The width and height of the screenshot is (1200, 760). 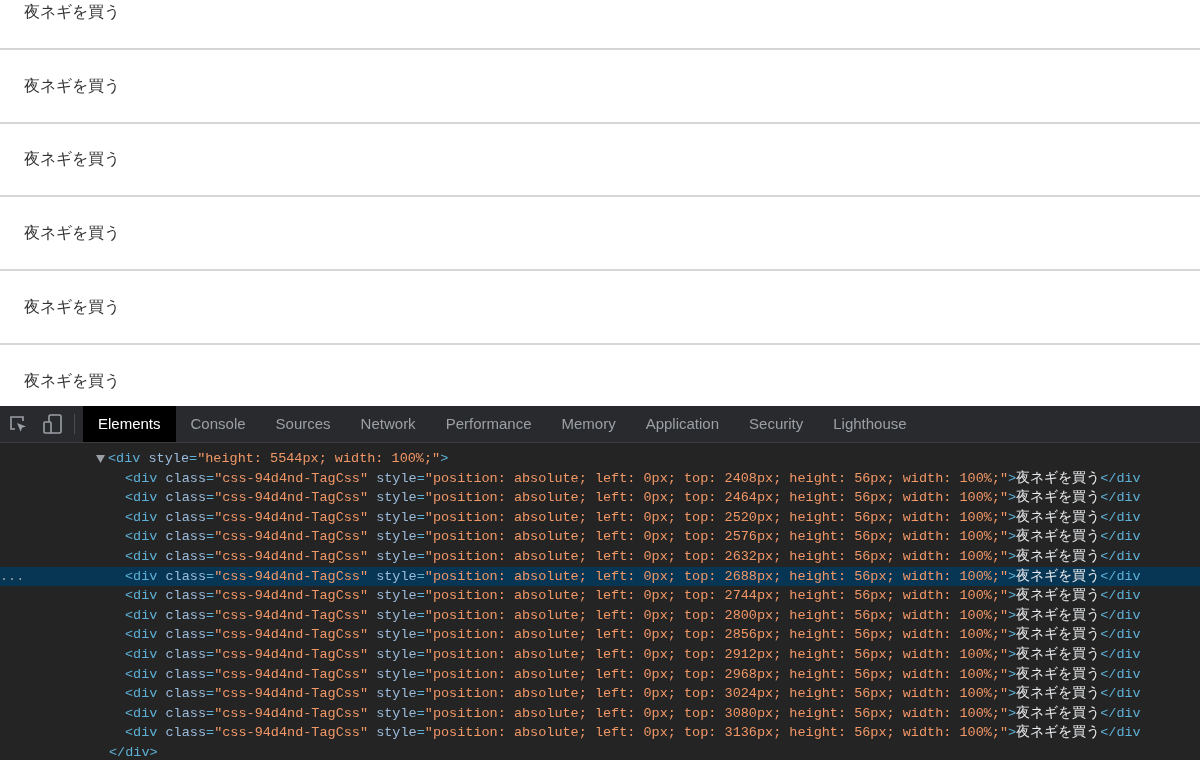 I want to click on inspect-icon, so click(x=18, y=424).